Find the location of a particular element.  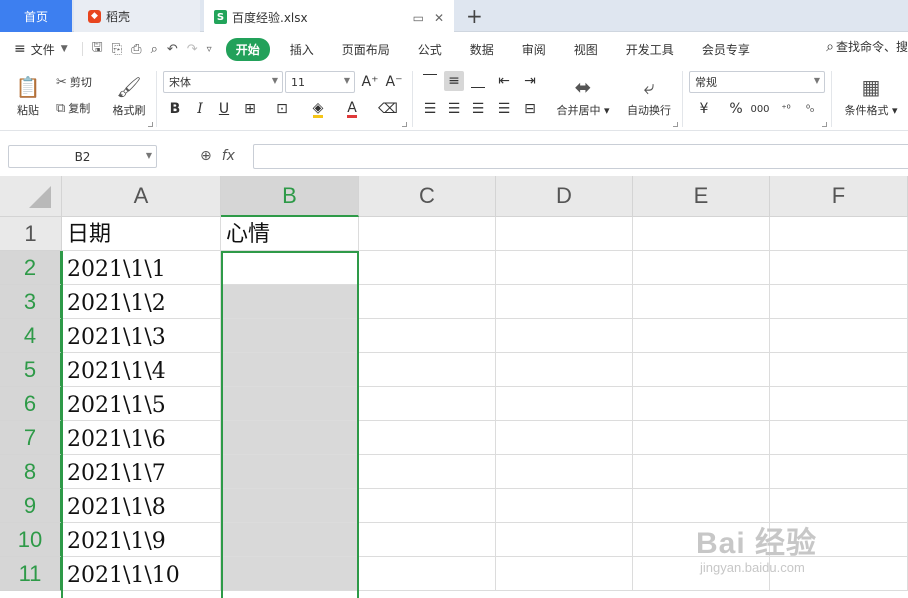

cell-C2 is located at coordinates (427, 268).